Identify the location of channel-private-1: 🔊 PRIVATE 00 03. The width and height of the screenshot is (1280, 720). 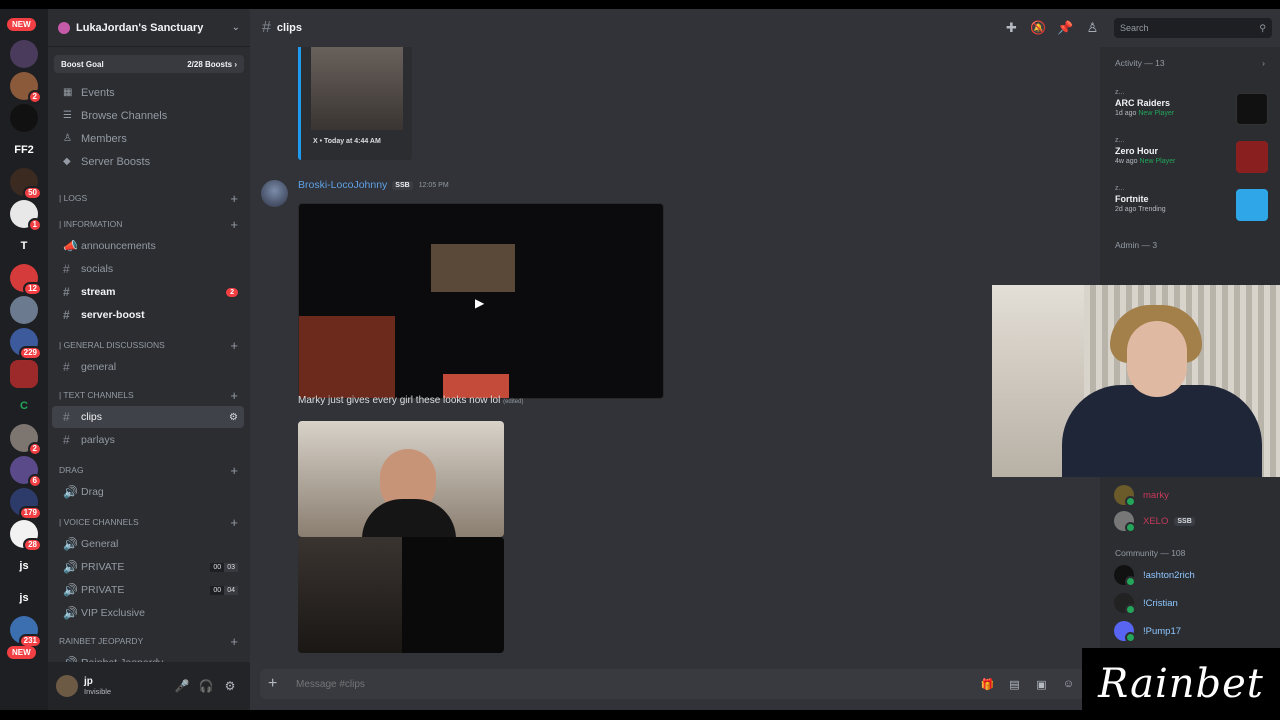
(148, 567).